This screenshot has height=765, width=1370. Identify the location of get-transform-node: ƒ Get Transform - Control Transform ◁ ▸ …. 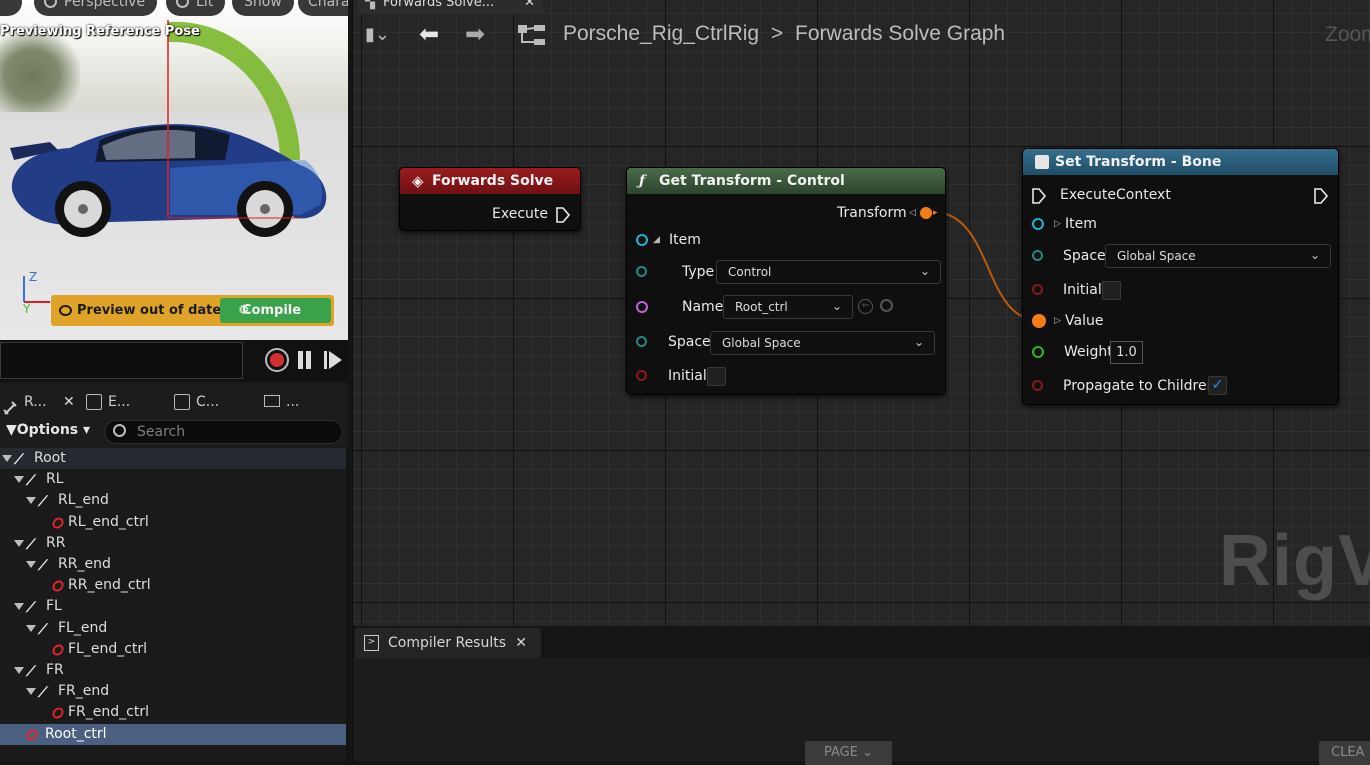
(786, 281).